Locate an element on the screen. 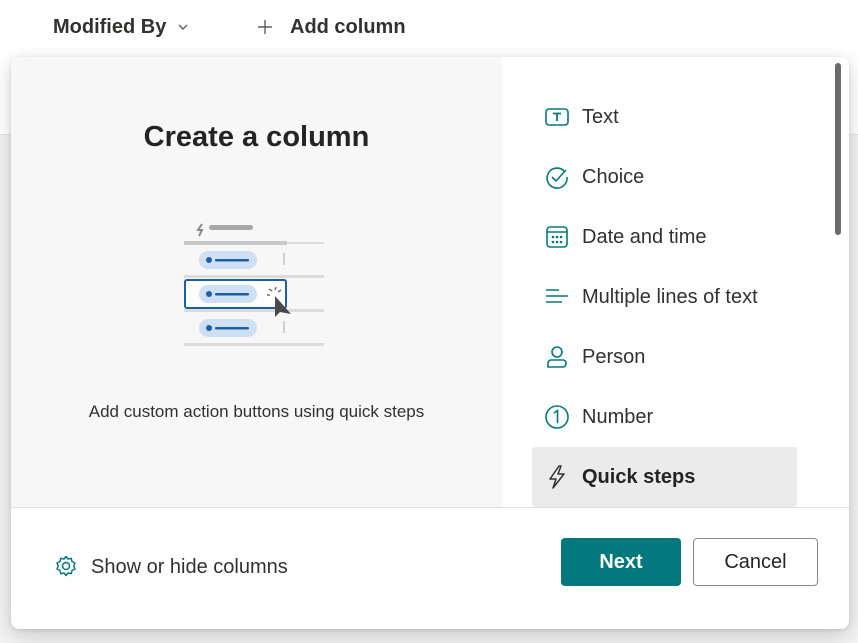 This screenshot has height=643, width=858. column-type-label: Quick steps is located at coordinates (639, 476).